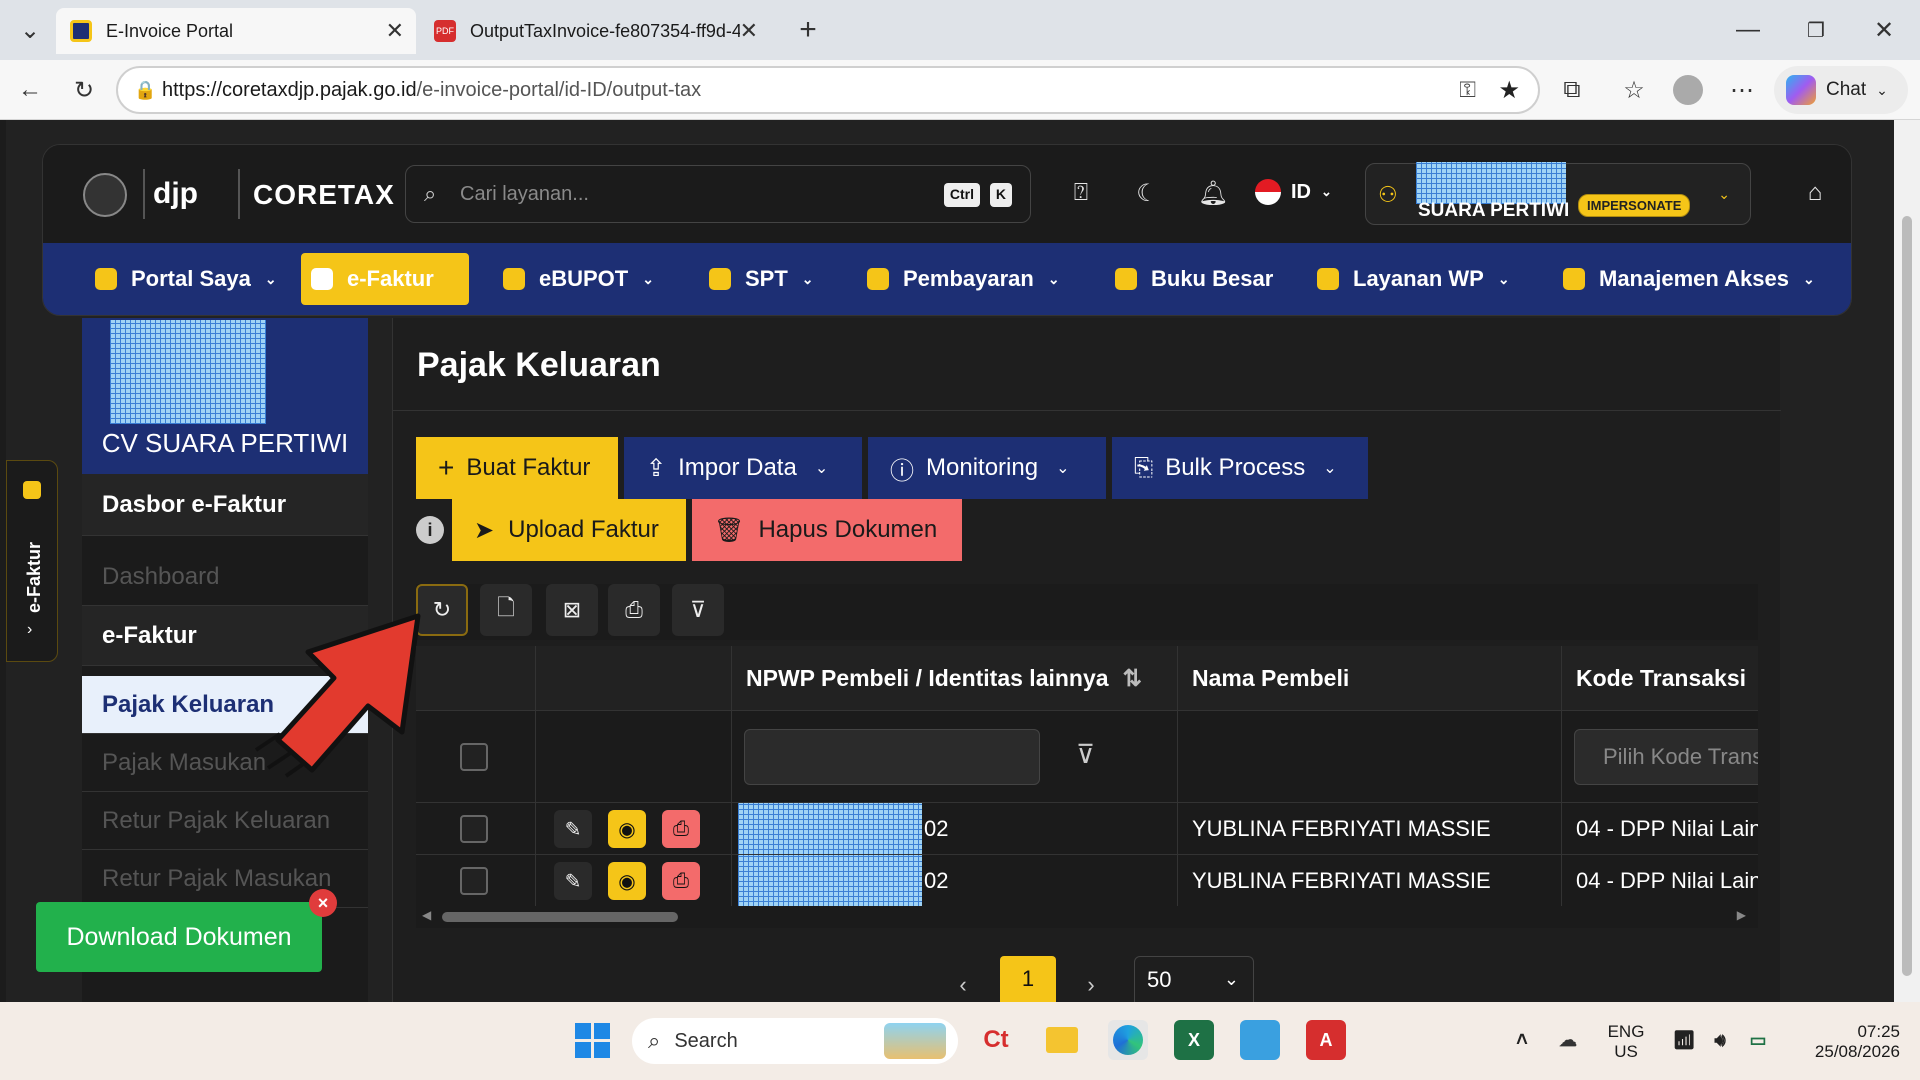 The image size is (1920, 1080). Describe the element at coordinates (1816, 30) in the screenshot. I see `restore-icon: ❐` at that location.